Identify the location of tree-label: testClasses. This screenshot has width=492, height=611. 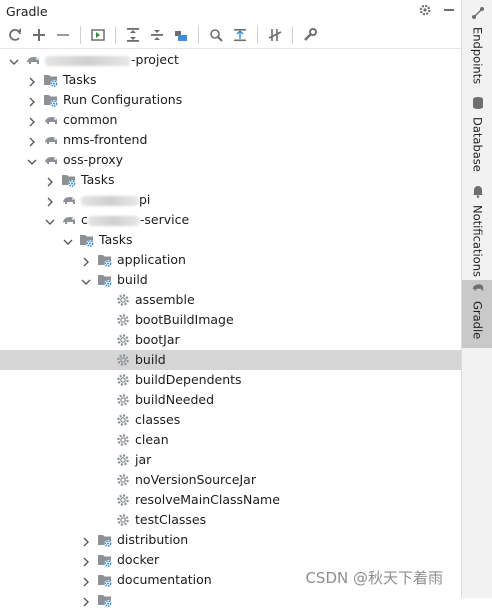
(170, 520).